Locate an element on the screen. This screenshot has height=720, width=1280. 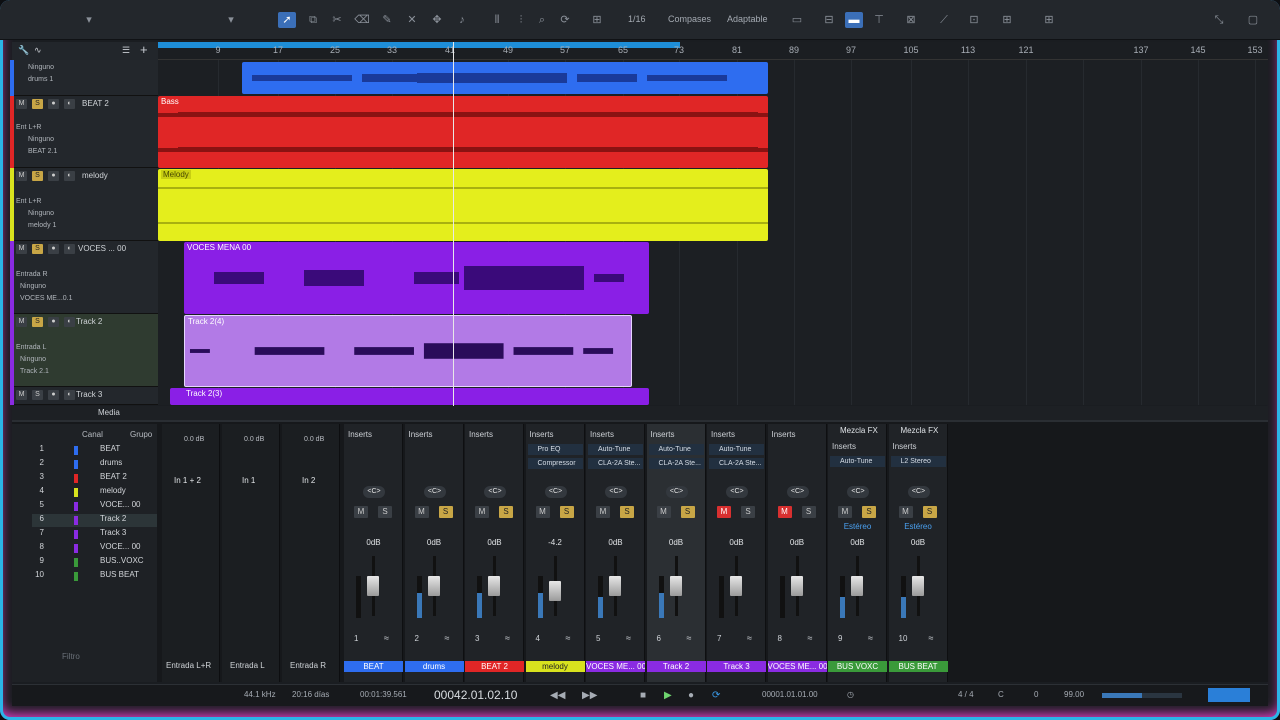
input-gain: 0.0 dB is located at coordinates (194, 439).